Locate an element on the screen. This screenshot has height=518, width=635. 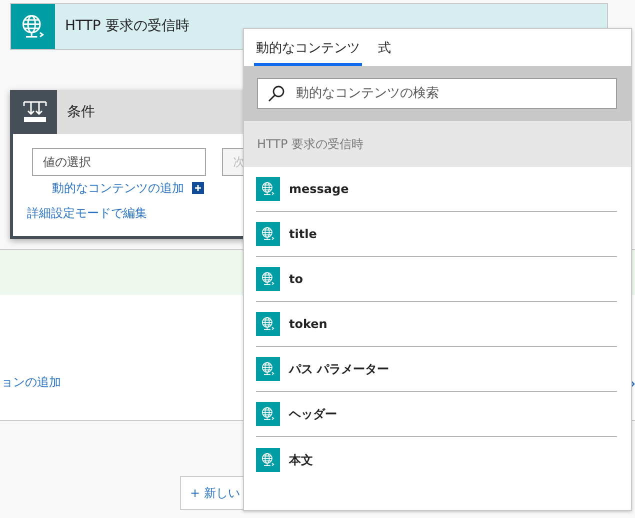
search-field: 動的なコンテンツの検索 is located at coordinates (437, 93).